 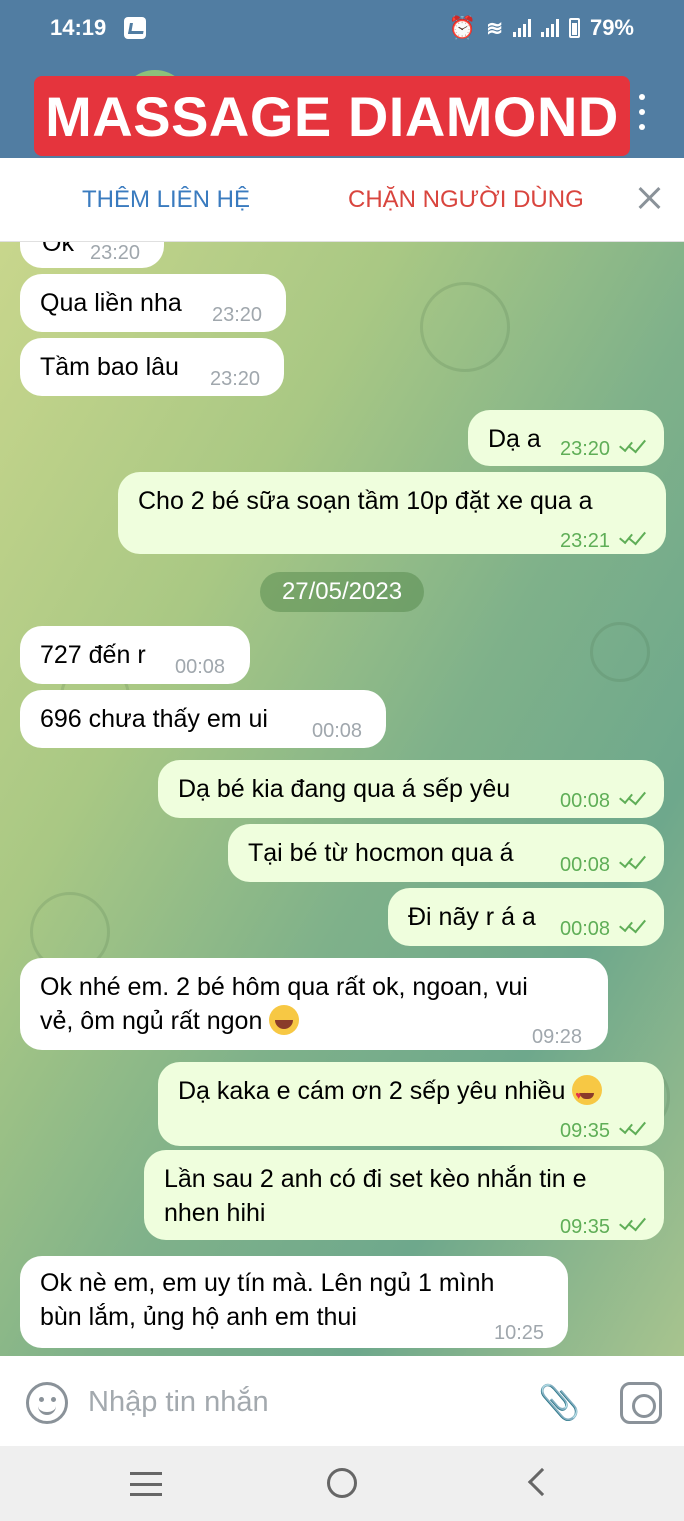 I want to click on paperclip-icon: 📎, so click(x=559, y=1403).